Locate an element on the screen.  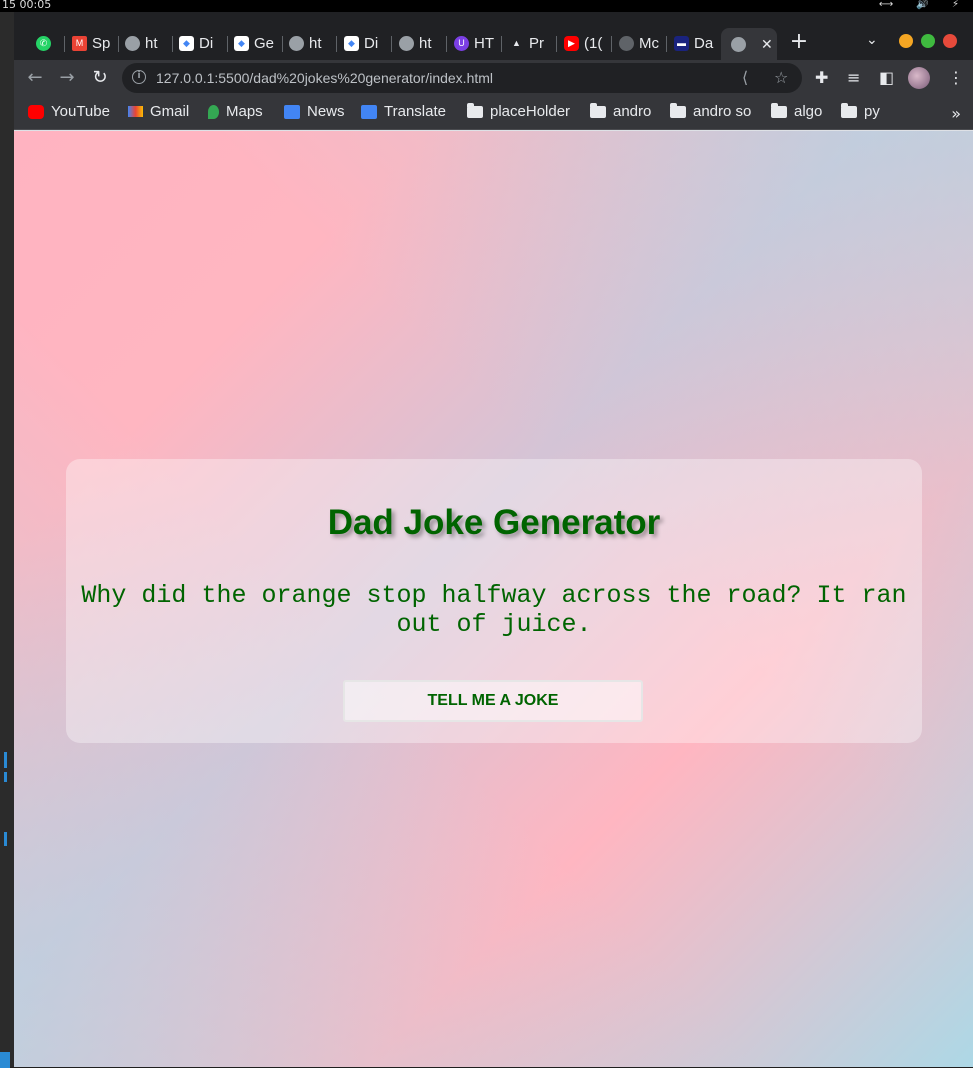
bookmark-label: Translate is located at coordinates (415, 111).